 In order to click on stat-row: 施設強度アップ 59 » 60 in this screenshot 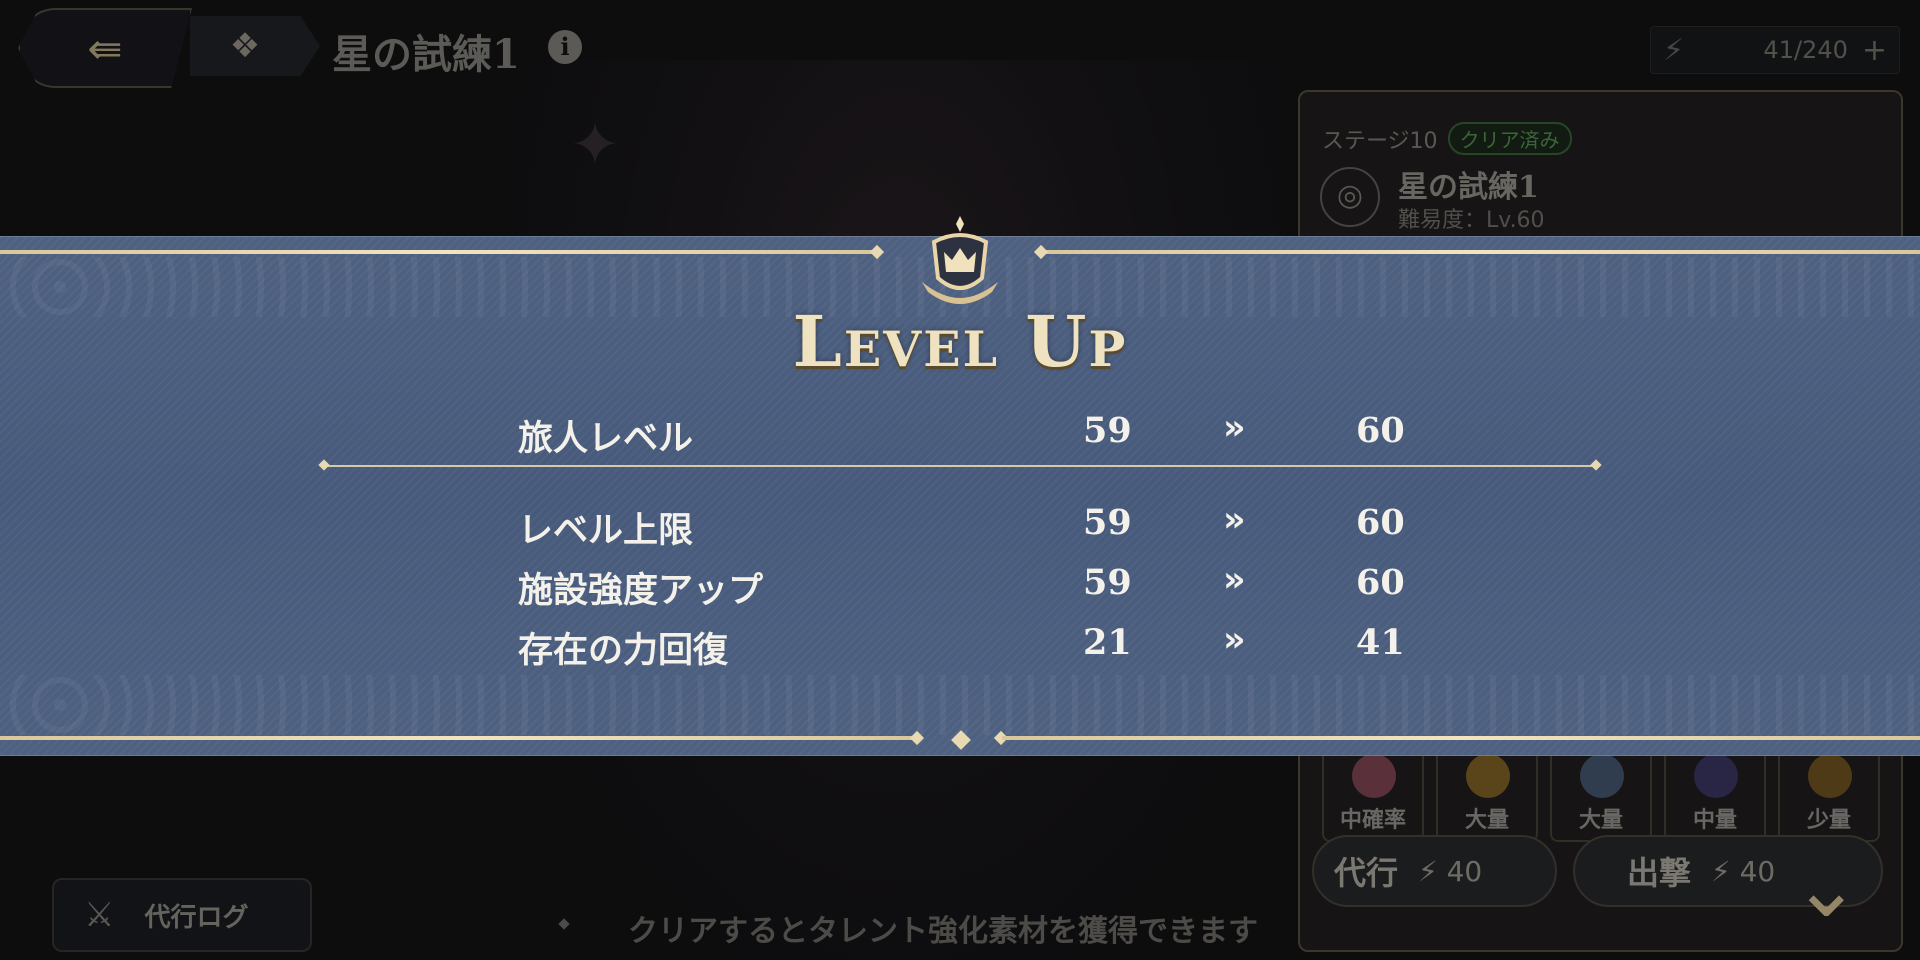, I will do `click(968, 586)`.